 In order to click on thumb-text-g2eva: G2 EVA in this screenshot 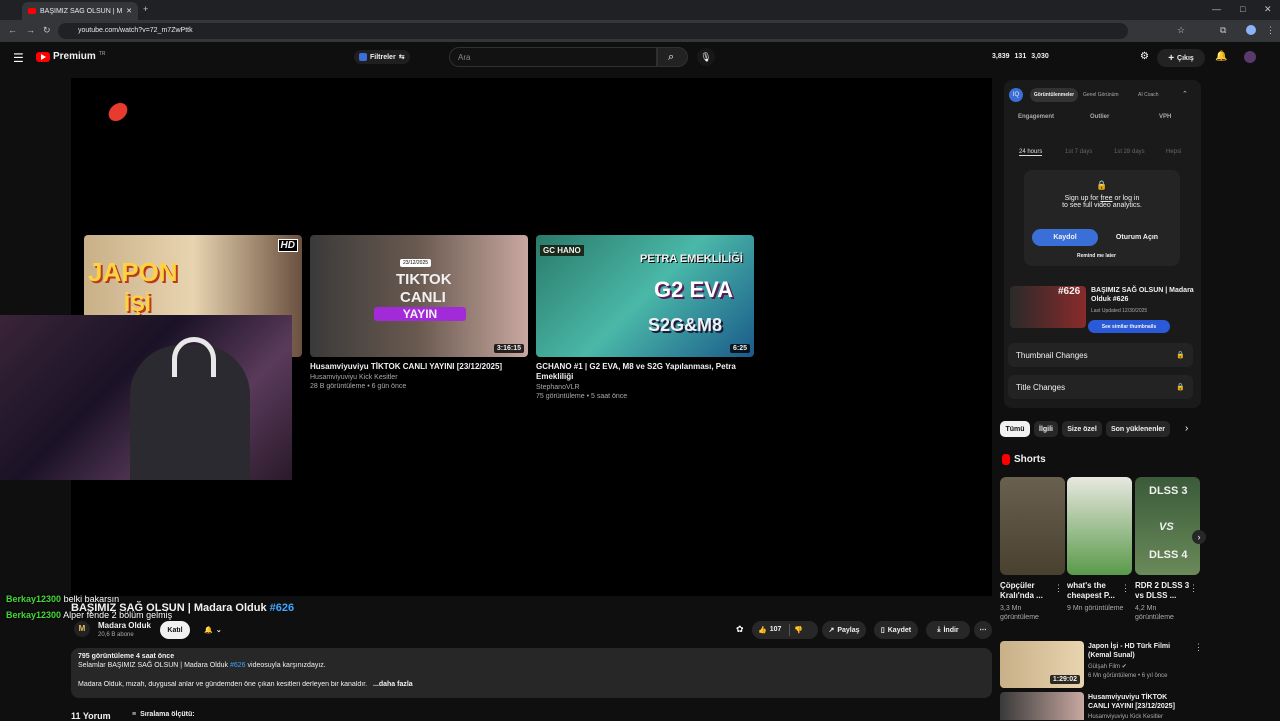, I will do `click(694, 289)`.